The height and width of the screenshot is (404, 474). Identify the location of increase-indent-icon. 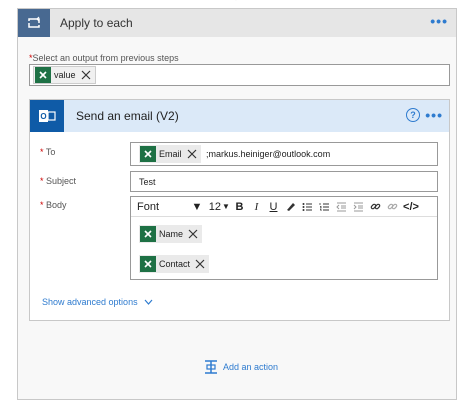
(358, 207).